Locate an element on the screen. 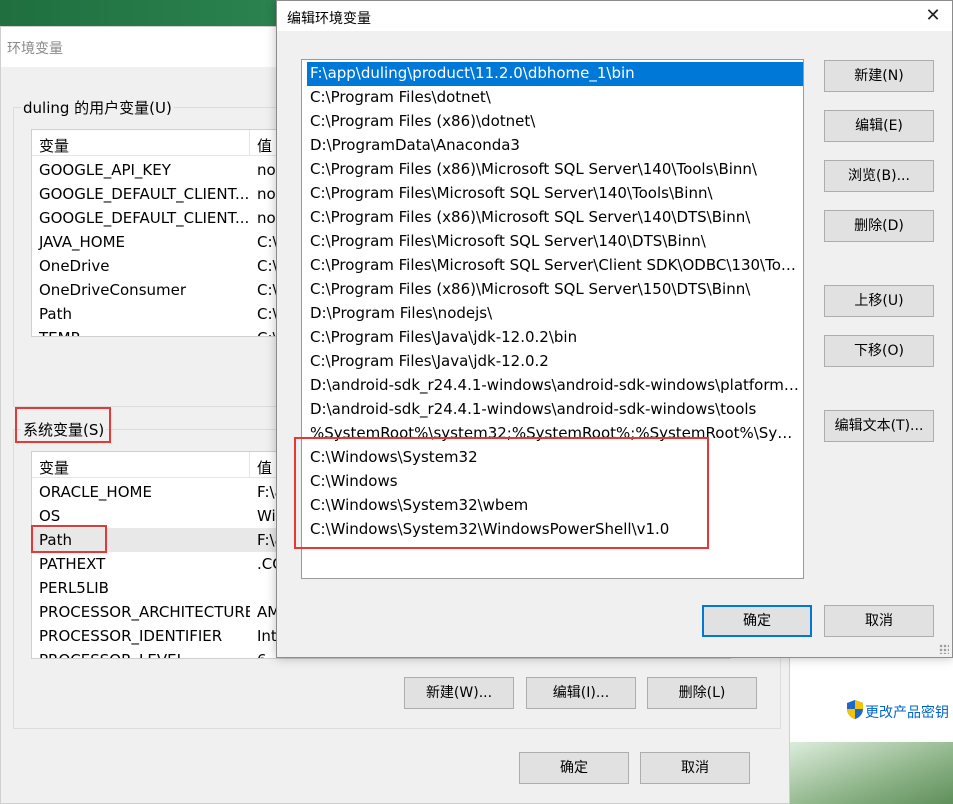  path-delete-button: 删除(D) is located at coordinates (879, 226).